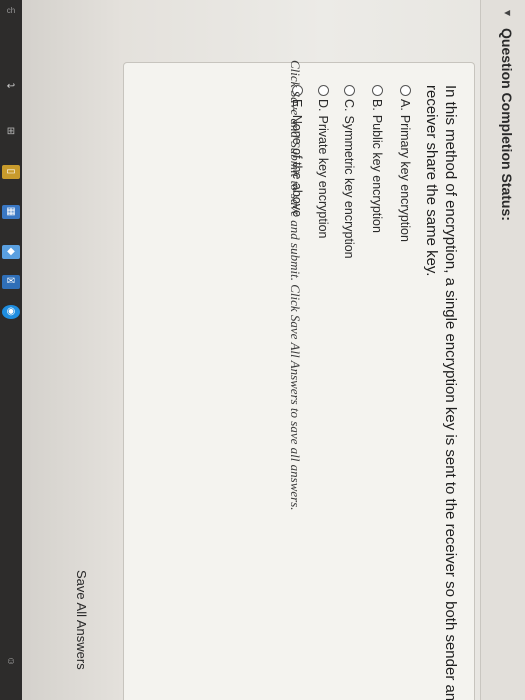 Image resolution: width=525 pixels, height=700 pixels. What do you see at coordinates (11, 172) in the screenshot?
I see `file-explorer-icon: ▭` at bounding box center [11, 172].